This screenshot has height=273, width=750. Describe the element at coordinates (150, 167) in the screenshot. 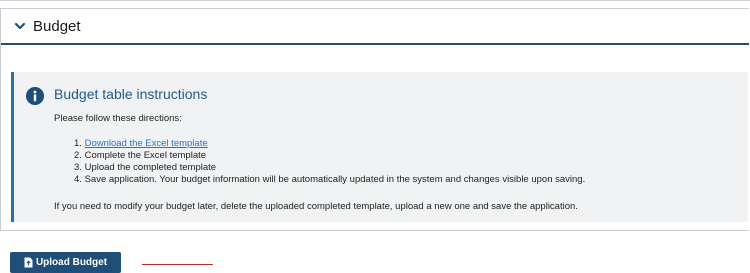

I see `step-text: Upload the completed template` at that location.